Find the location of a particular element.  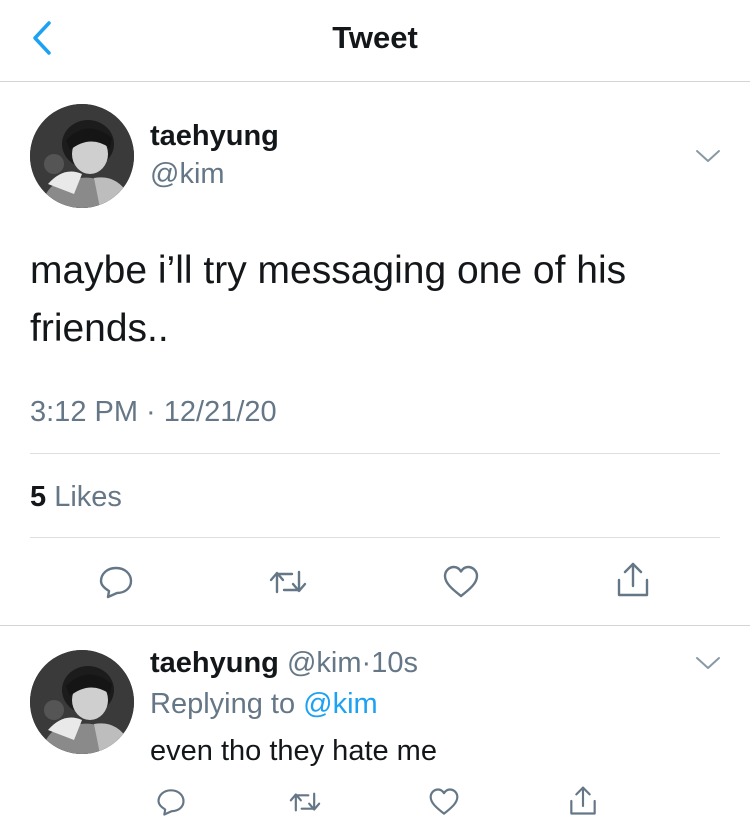

likes-count-link: 5 Likes is located at coordinates (76, 497).